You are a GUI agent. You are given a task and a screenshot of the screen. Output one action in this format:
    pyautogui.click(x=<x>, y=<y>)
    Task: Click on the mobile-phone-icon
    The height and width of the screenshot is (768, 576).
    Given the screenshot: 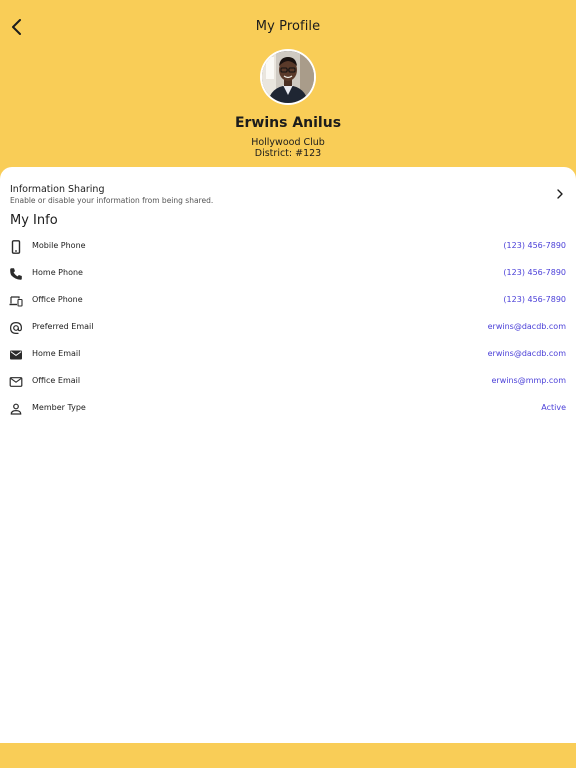 What is the action you would take?
    pyautogui.click(x=16, y=247)
    